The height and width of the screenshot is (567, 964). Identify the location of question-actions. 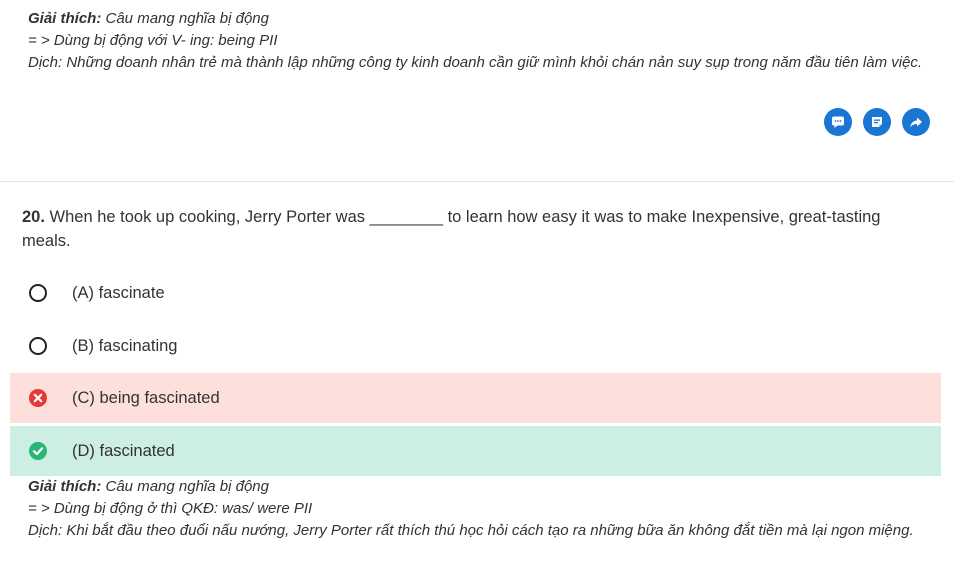
(877, 122).